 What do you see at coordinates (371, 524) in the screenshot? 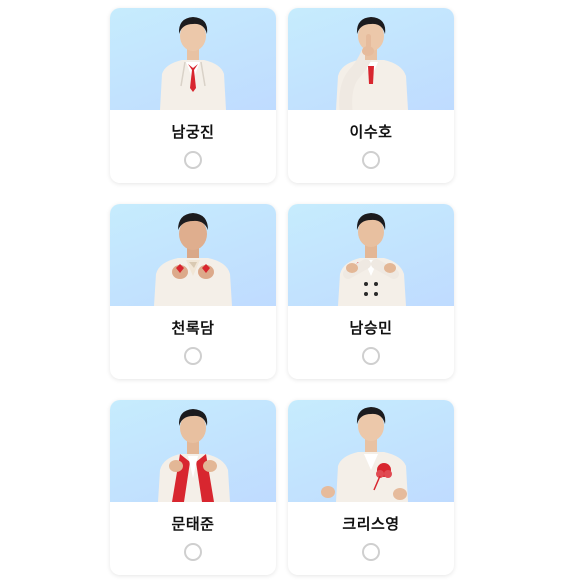
I see `candidate-name: 크리스영` at bounding box center [371, 524].